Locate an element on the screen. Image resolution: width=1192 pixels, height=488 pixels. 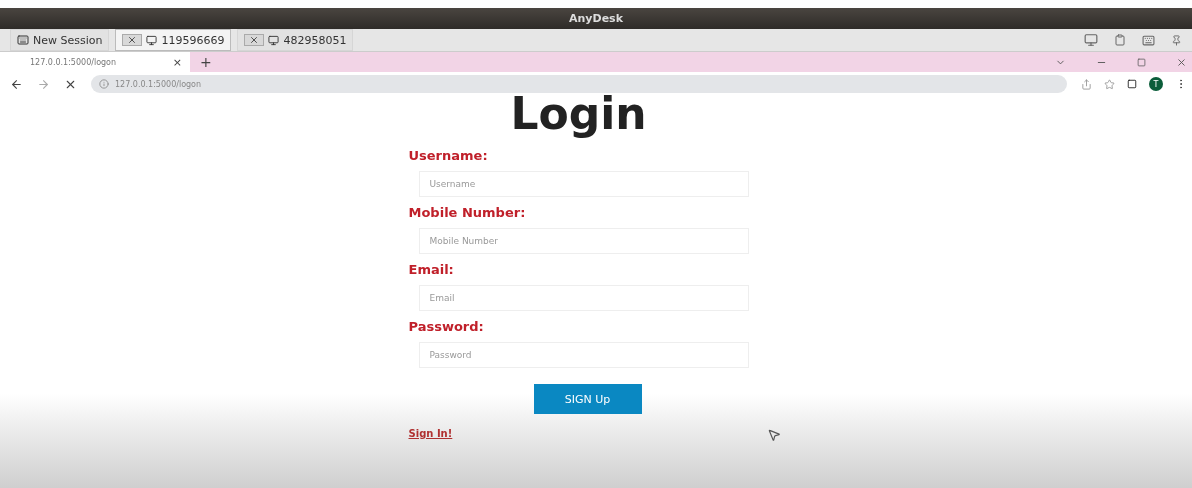
new-tab-button: + is located at coordinates (206, 62).